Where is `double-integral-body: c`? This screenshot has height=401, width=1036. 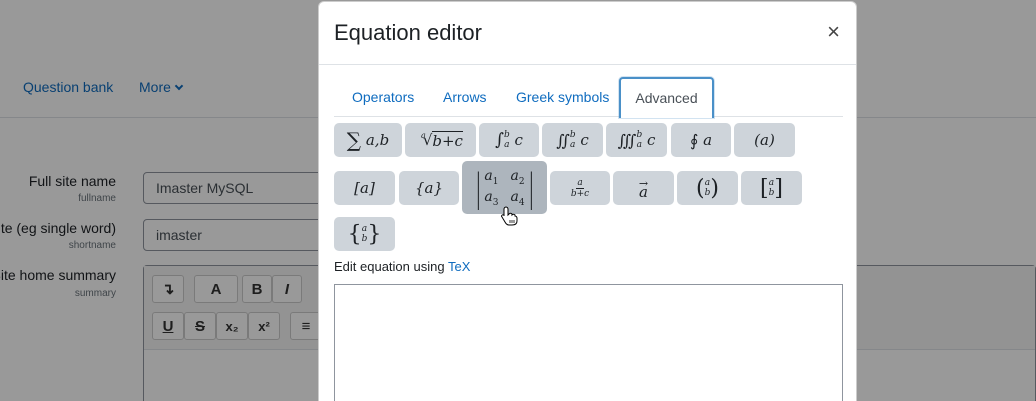 double-integral-body: c is located at coordinates (584, 140).